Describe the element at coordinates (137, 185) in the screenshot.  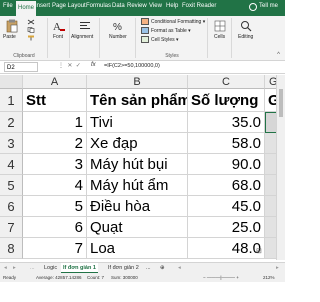
I see `cell-product: Máy hút ẩm` at that location.